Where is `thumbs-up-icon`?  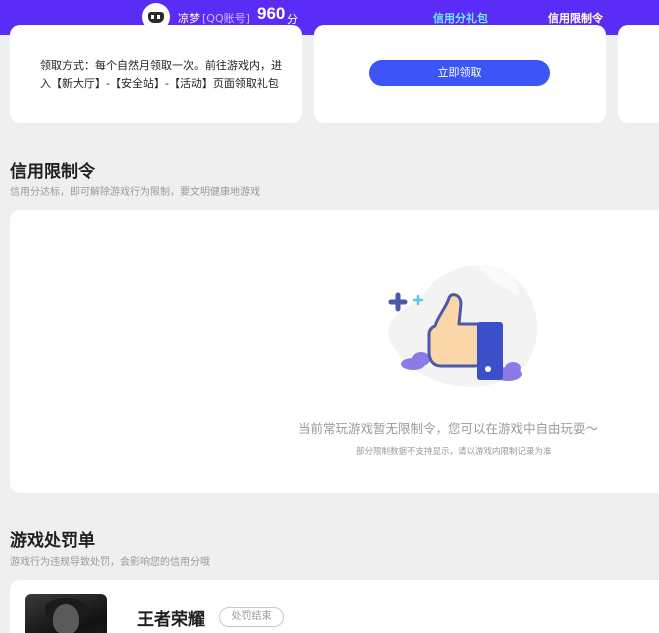 thumbs-up-icon is located at coordinates (463, 326).